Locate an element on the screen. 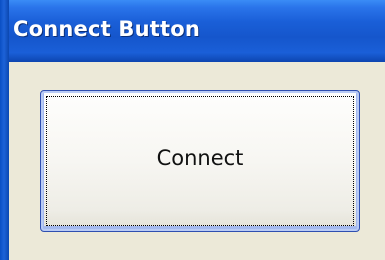 This screenshot has height=260, width=385. connect-button-label: Connect is located at coordinates (200, 158).